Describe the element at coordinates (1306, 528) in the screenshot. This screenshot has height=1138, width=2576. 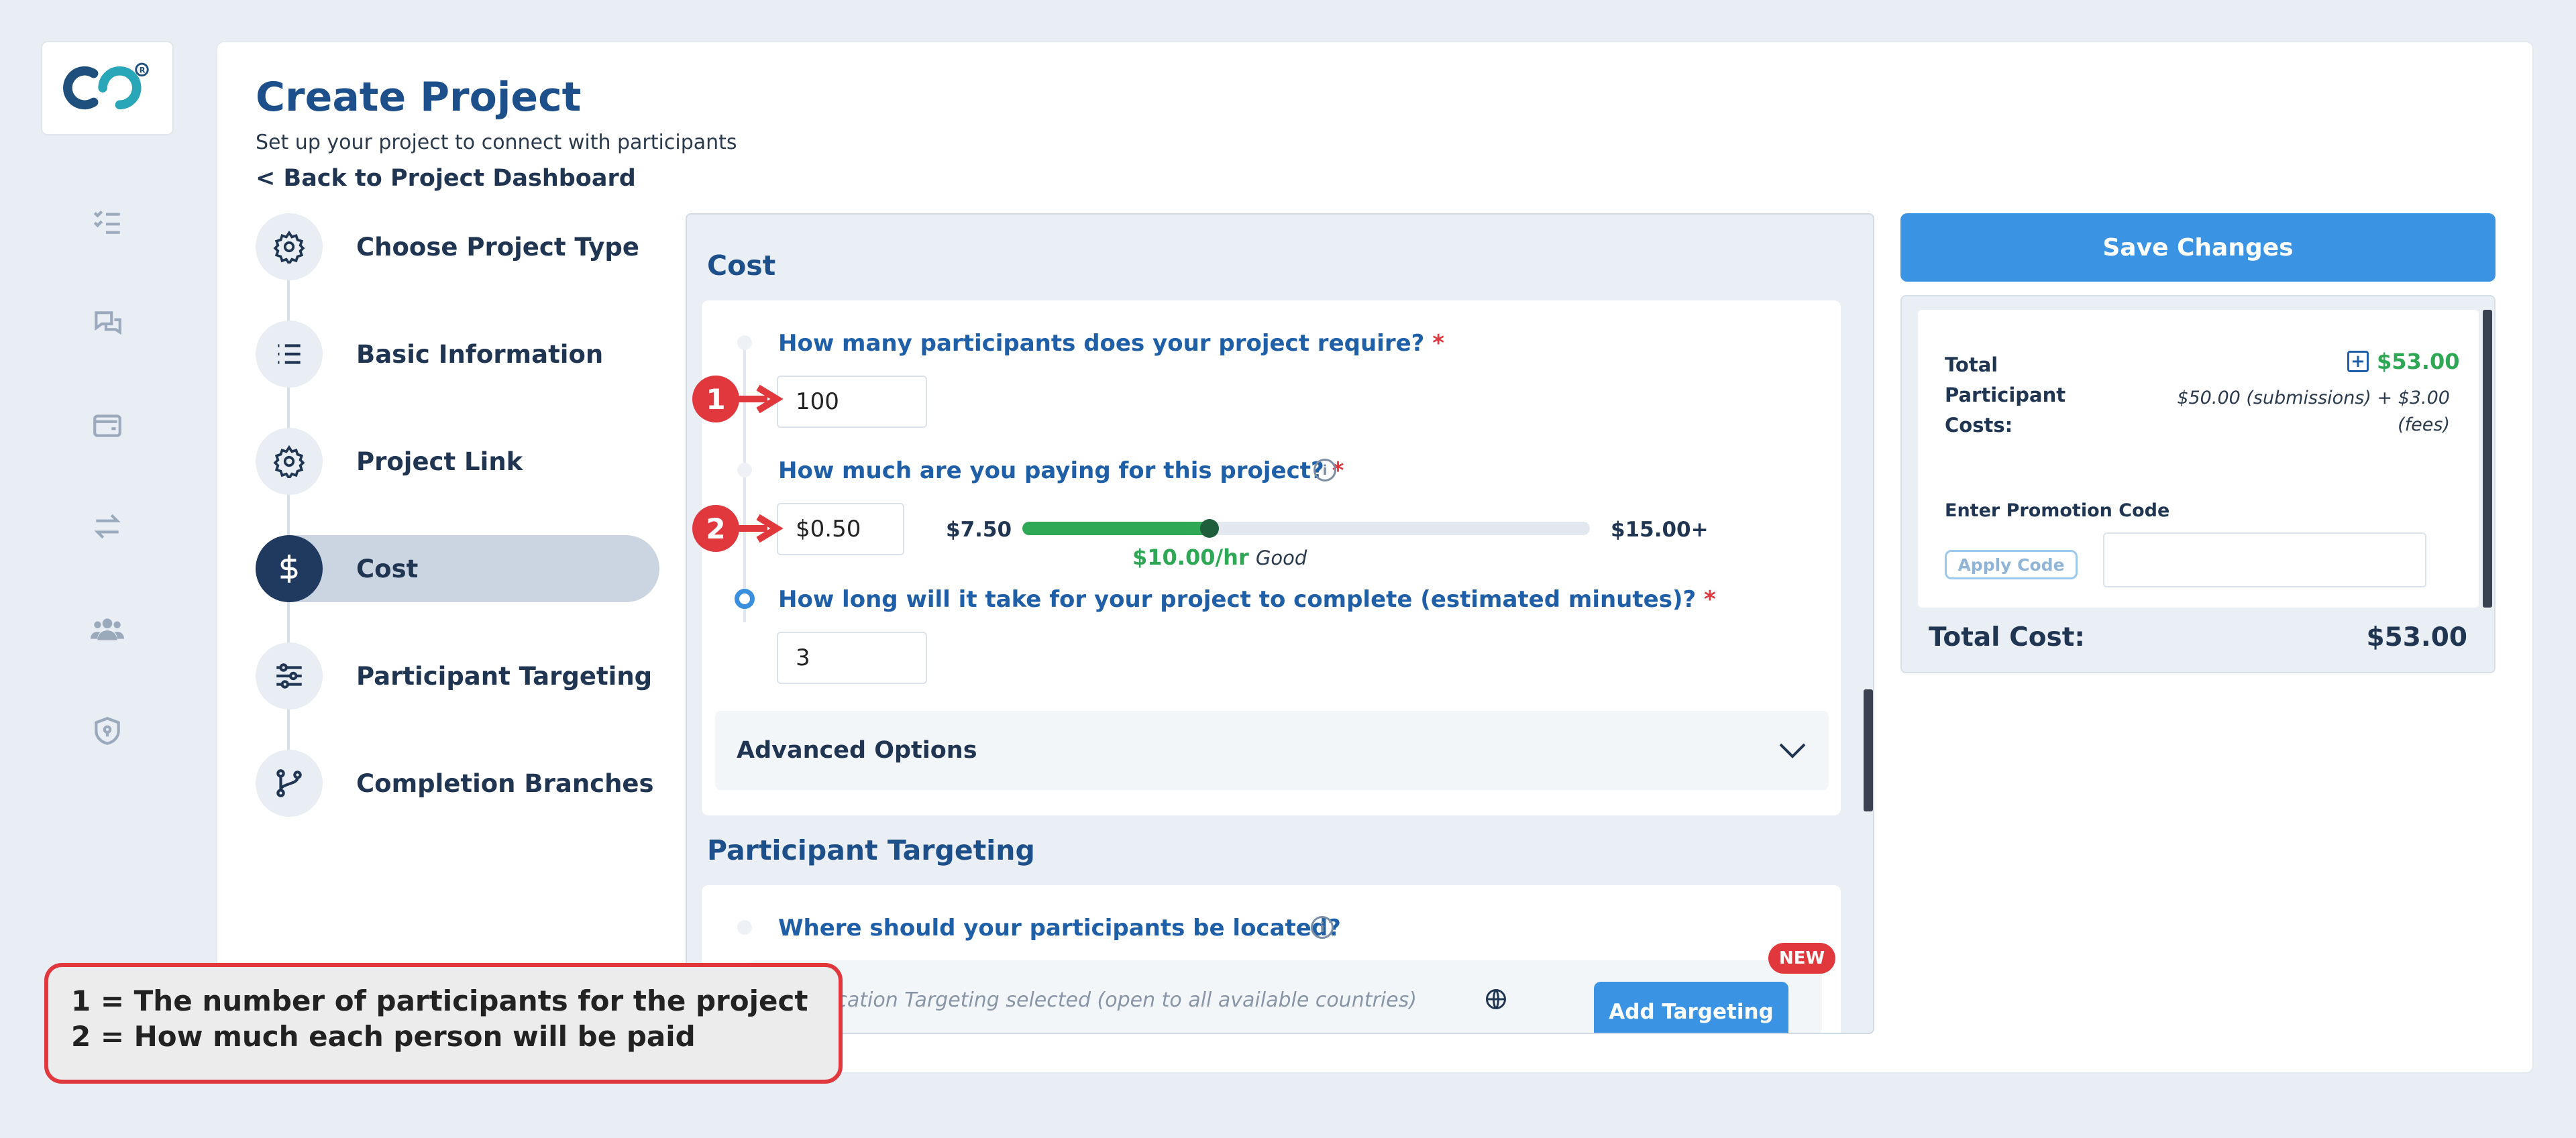
I see `pay-rate-slider` at that location.